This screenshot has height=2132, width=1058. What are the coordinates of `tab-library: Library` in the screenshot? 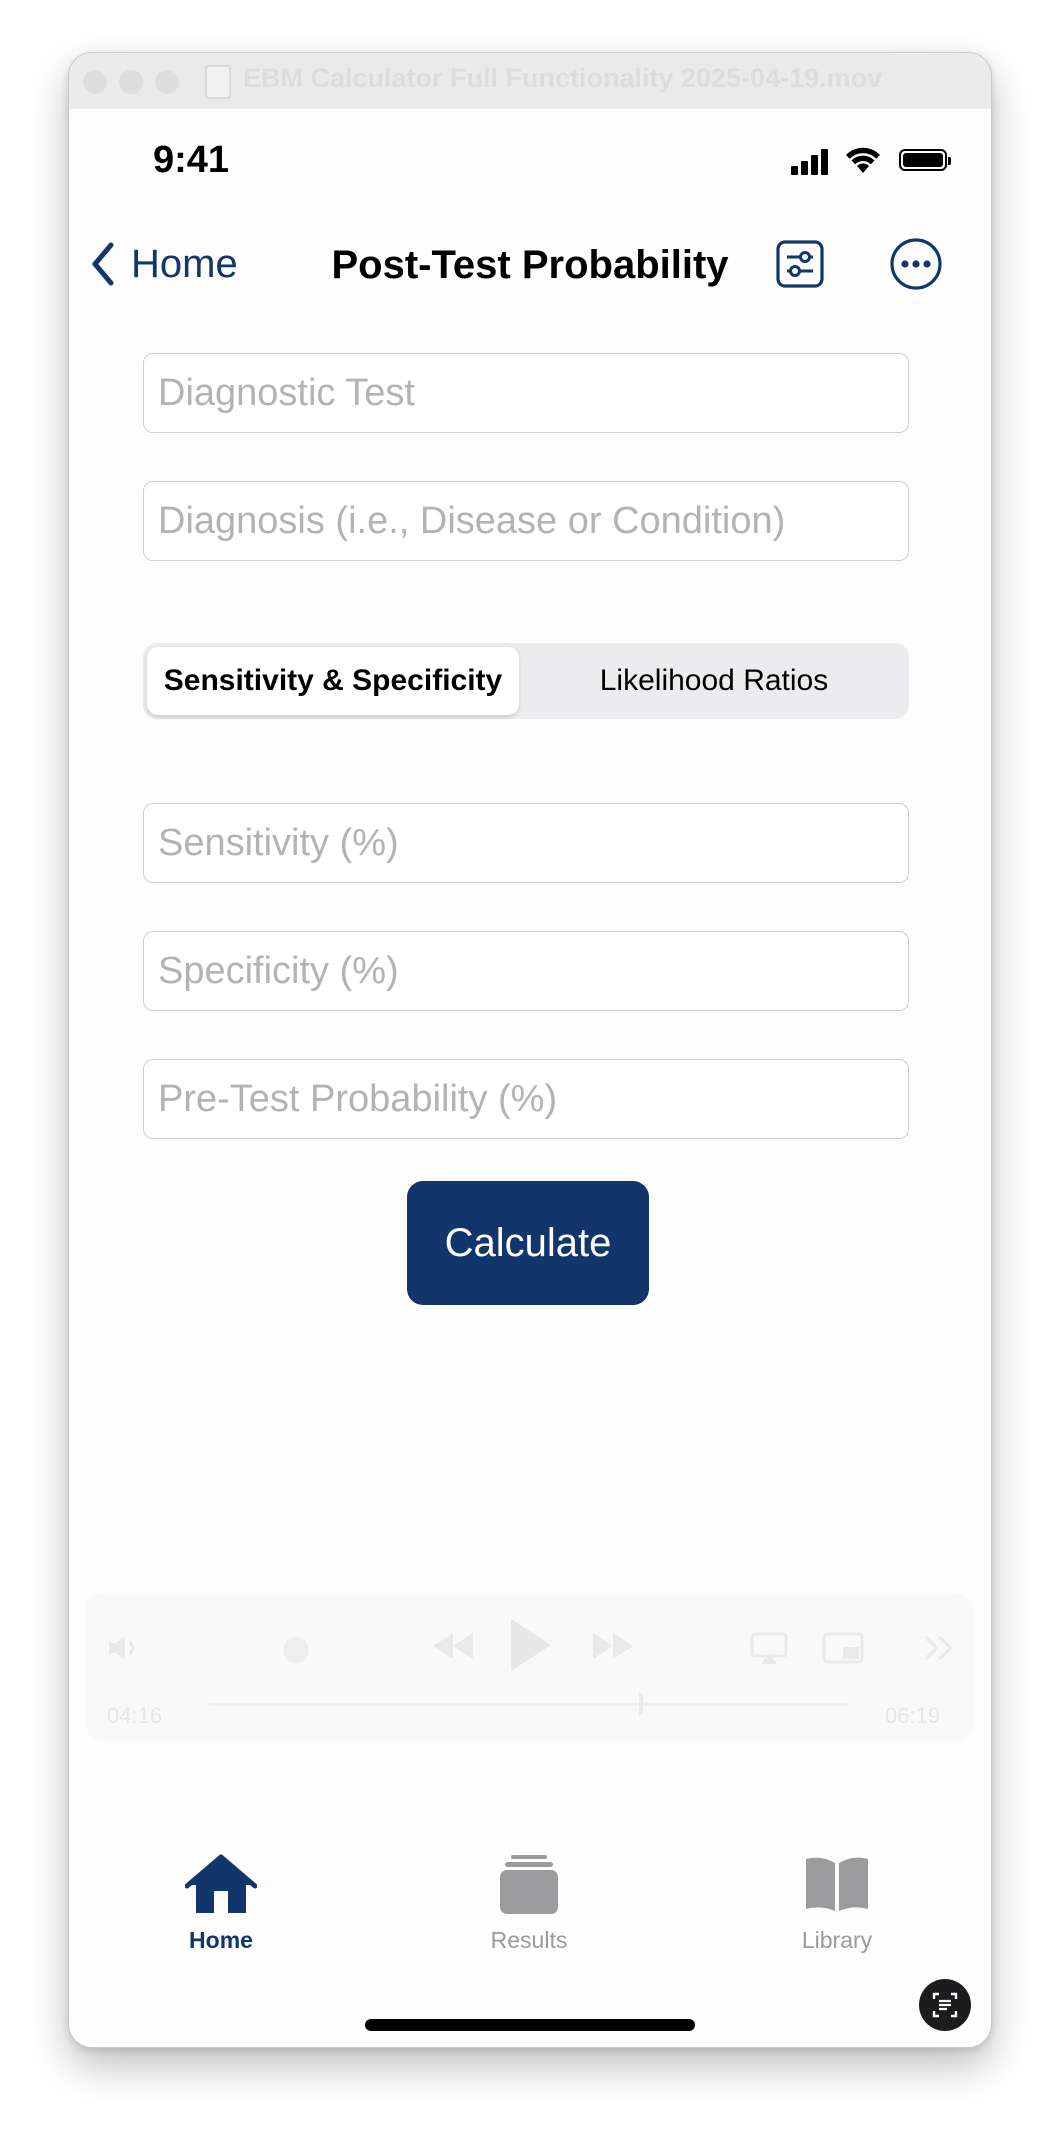 It's located at (837, 1903).